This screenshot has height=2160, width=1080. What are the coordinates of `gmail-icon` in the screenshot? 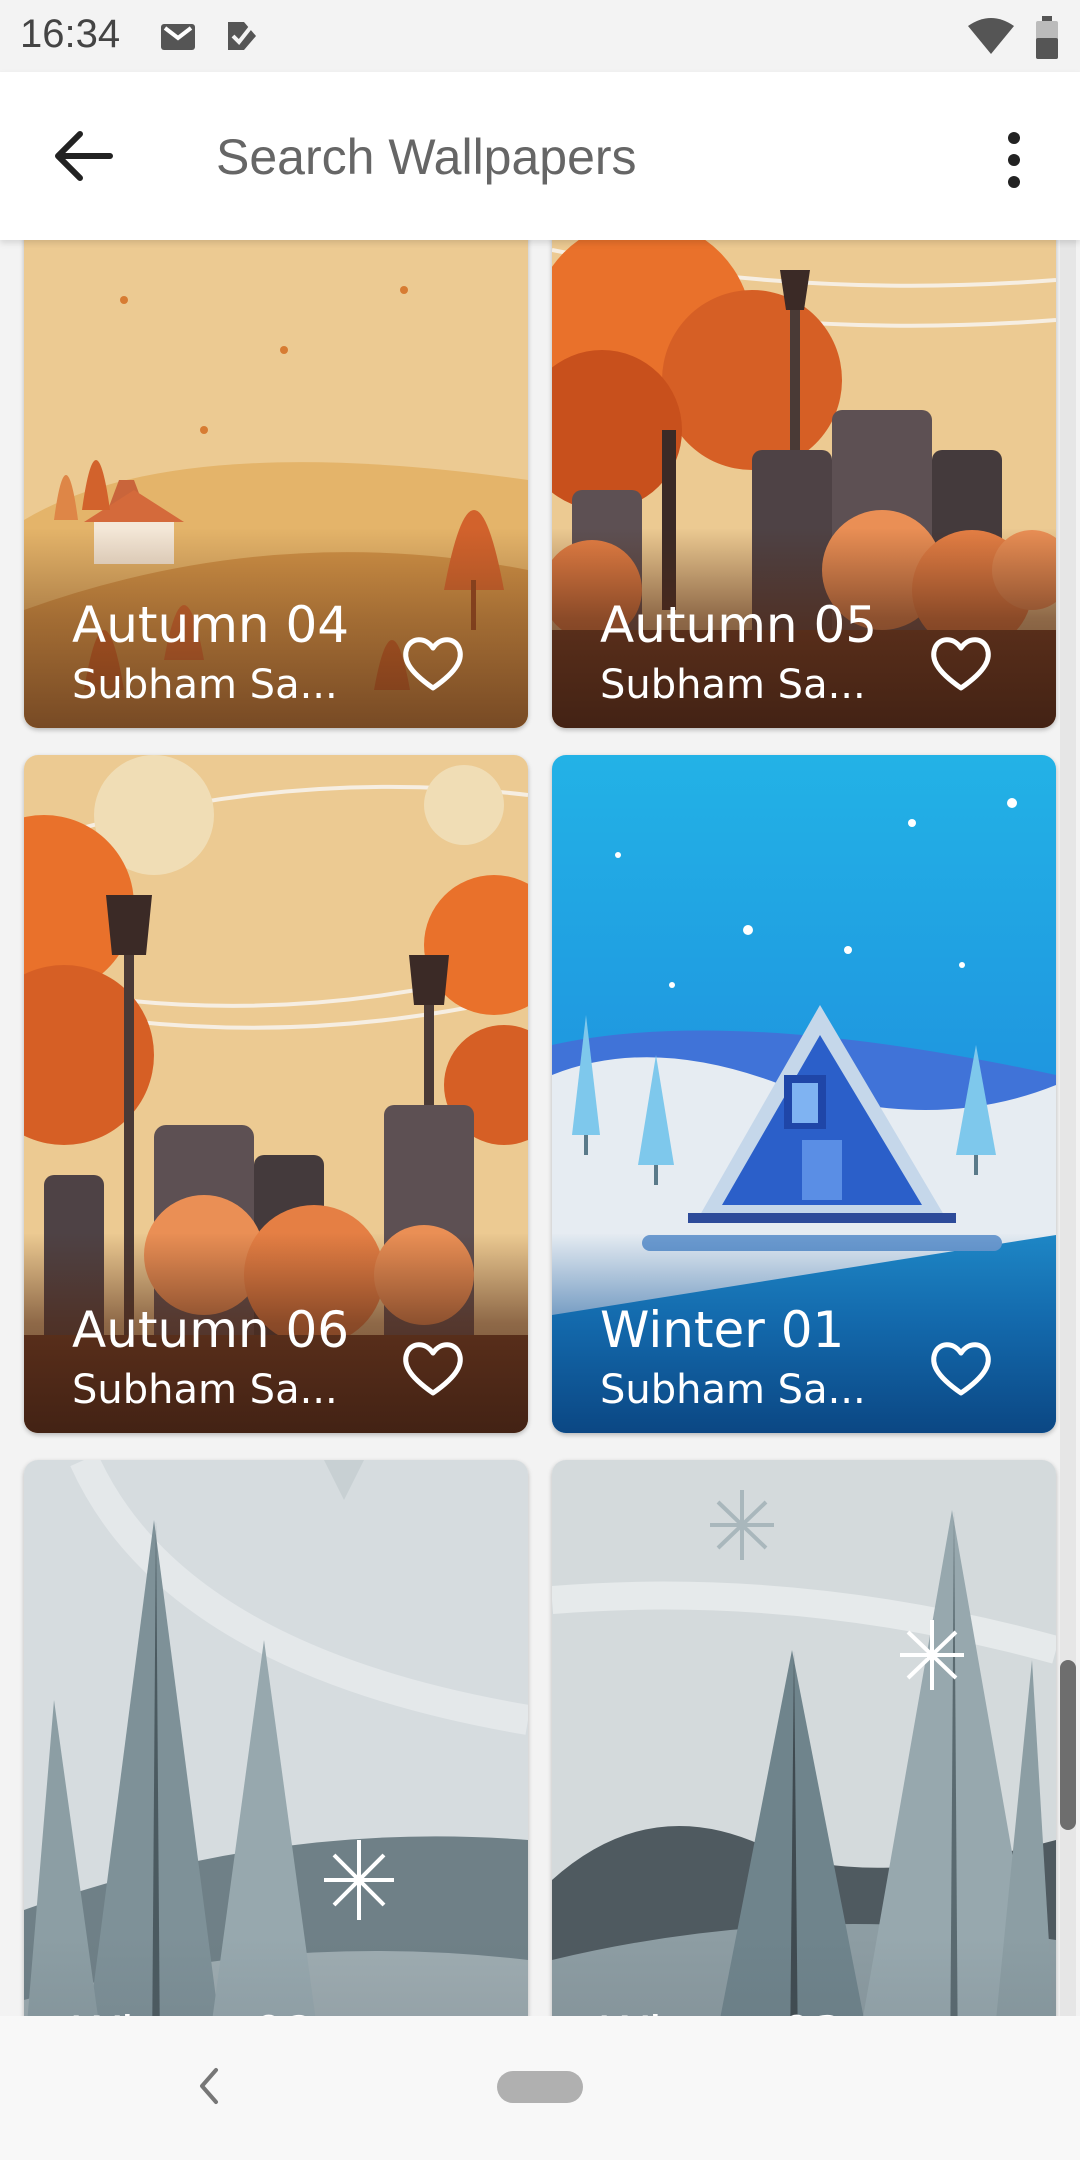 It's located at (178, 37).